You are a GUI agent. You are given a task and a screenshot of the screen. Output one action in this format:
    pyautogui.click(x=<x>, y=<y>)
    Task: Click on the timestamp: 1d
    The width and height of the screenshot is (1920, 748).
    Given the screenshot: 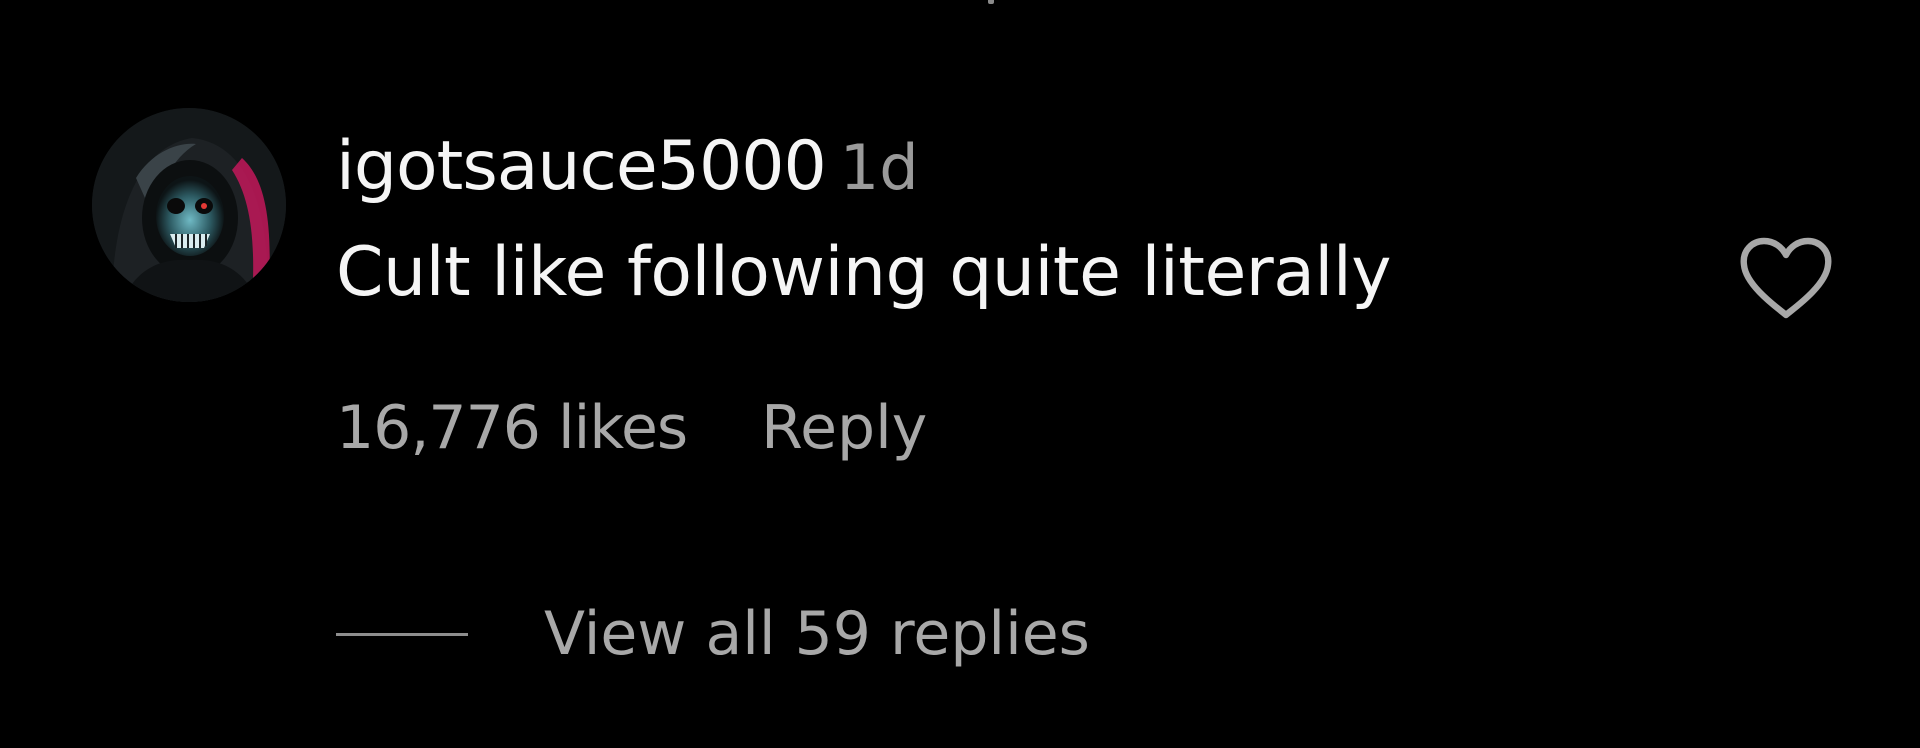 What is the action you would take?
    pyautogui.click(x=879, y=167)
    